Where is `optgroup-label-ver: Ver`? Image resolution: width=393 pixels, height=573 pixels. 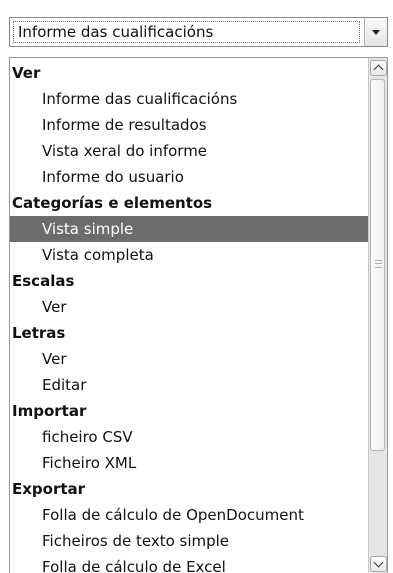 optgroup-label-ver: Ver is located at coordinates (26, 73).